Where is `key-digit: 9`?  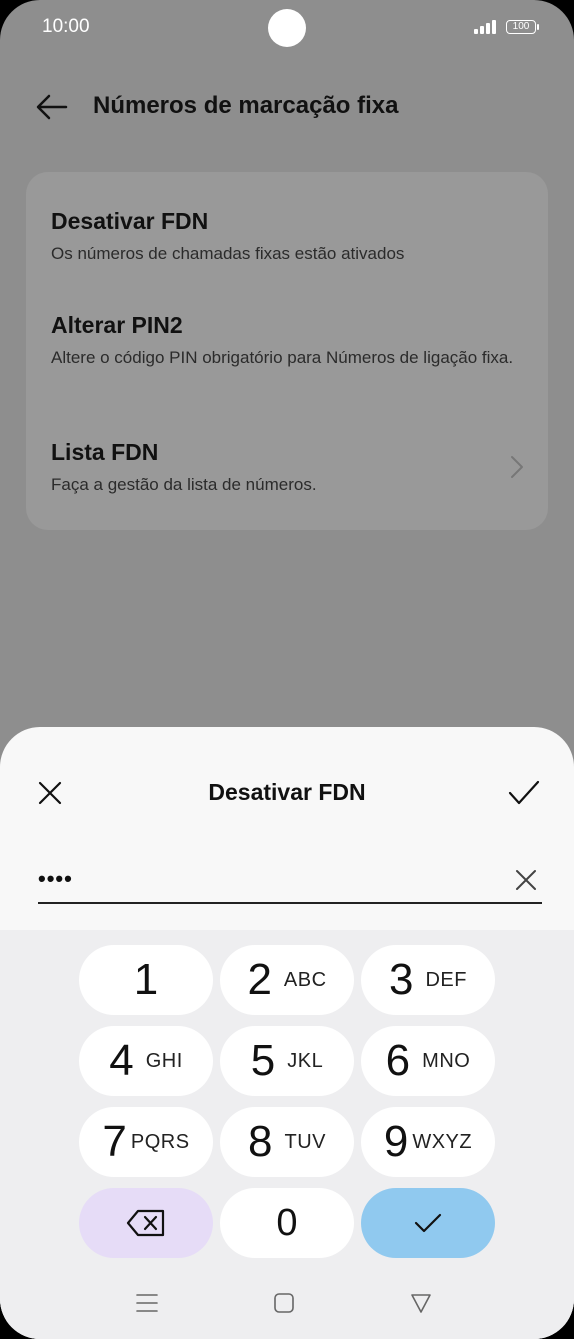 key-digit: 9 is located at coordinates (396, 1141).